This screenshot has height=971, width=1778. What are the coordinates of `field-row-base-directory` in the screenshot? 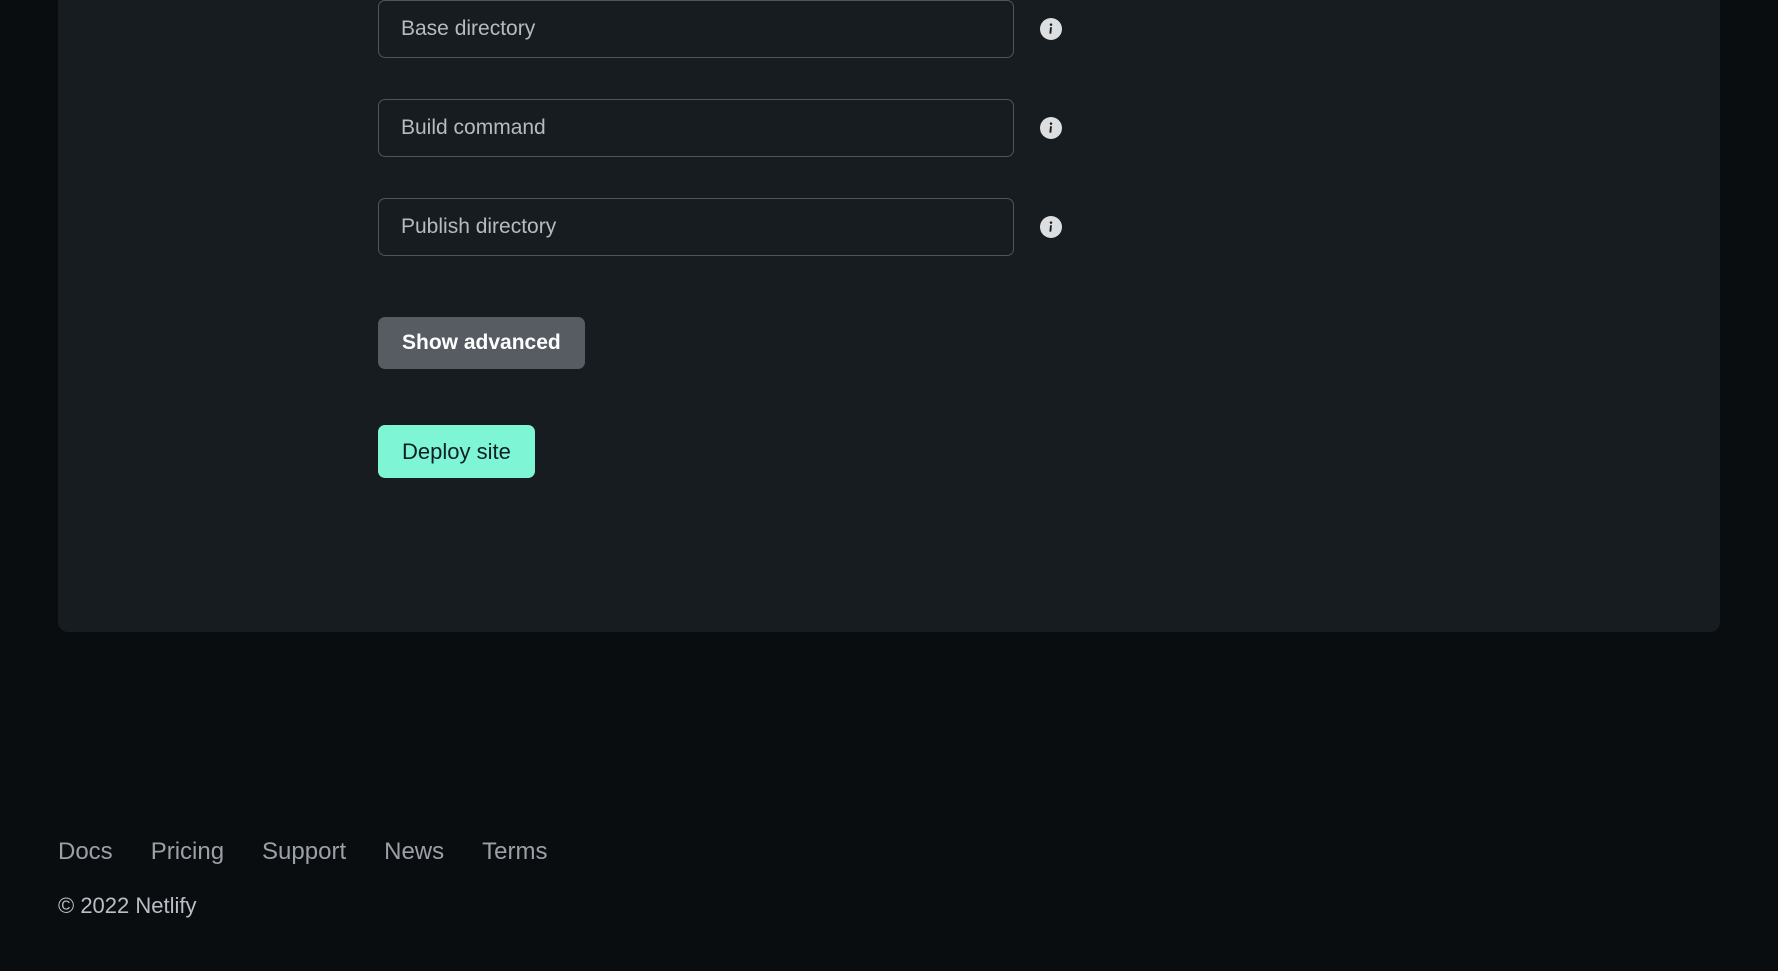 It's located at (720, 29).